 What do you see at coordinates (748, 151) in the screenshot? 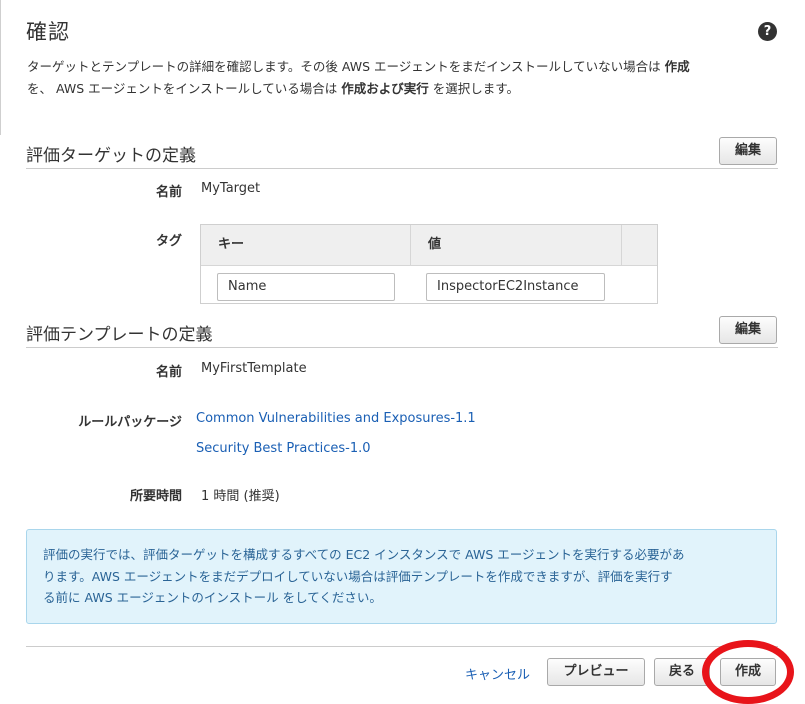
I see `edit-target-button: 編集` at bounding box center [748, 151].